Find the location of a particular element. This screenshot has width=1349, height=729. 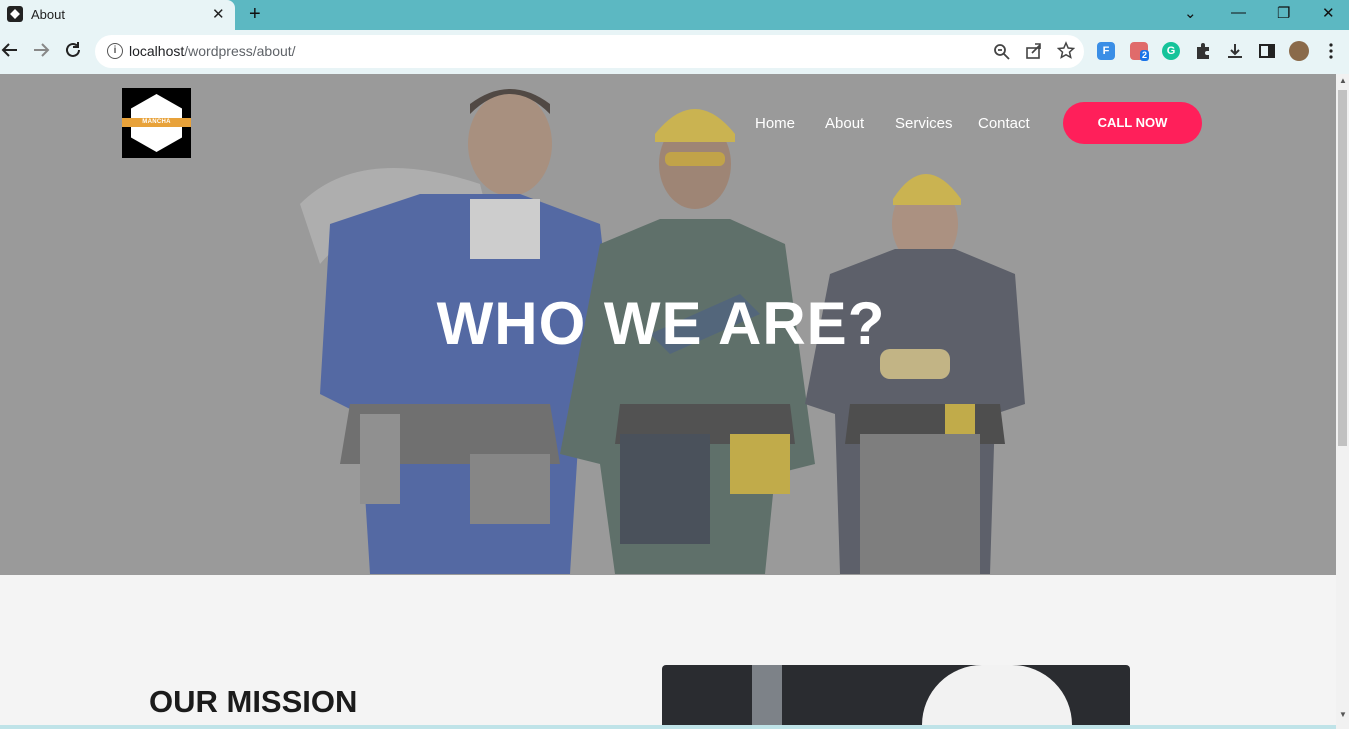

hero-title: WHO WE ARE? is located at coordinates (661, 323).